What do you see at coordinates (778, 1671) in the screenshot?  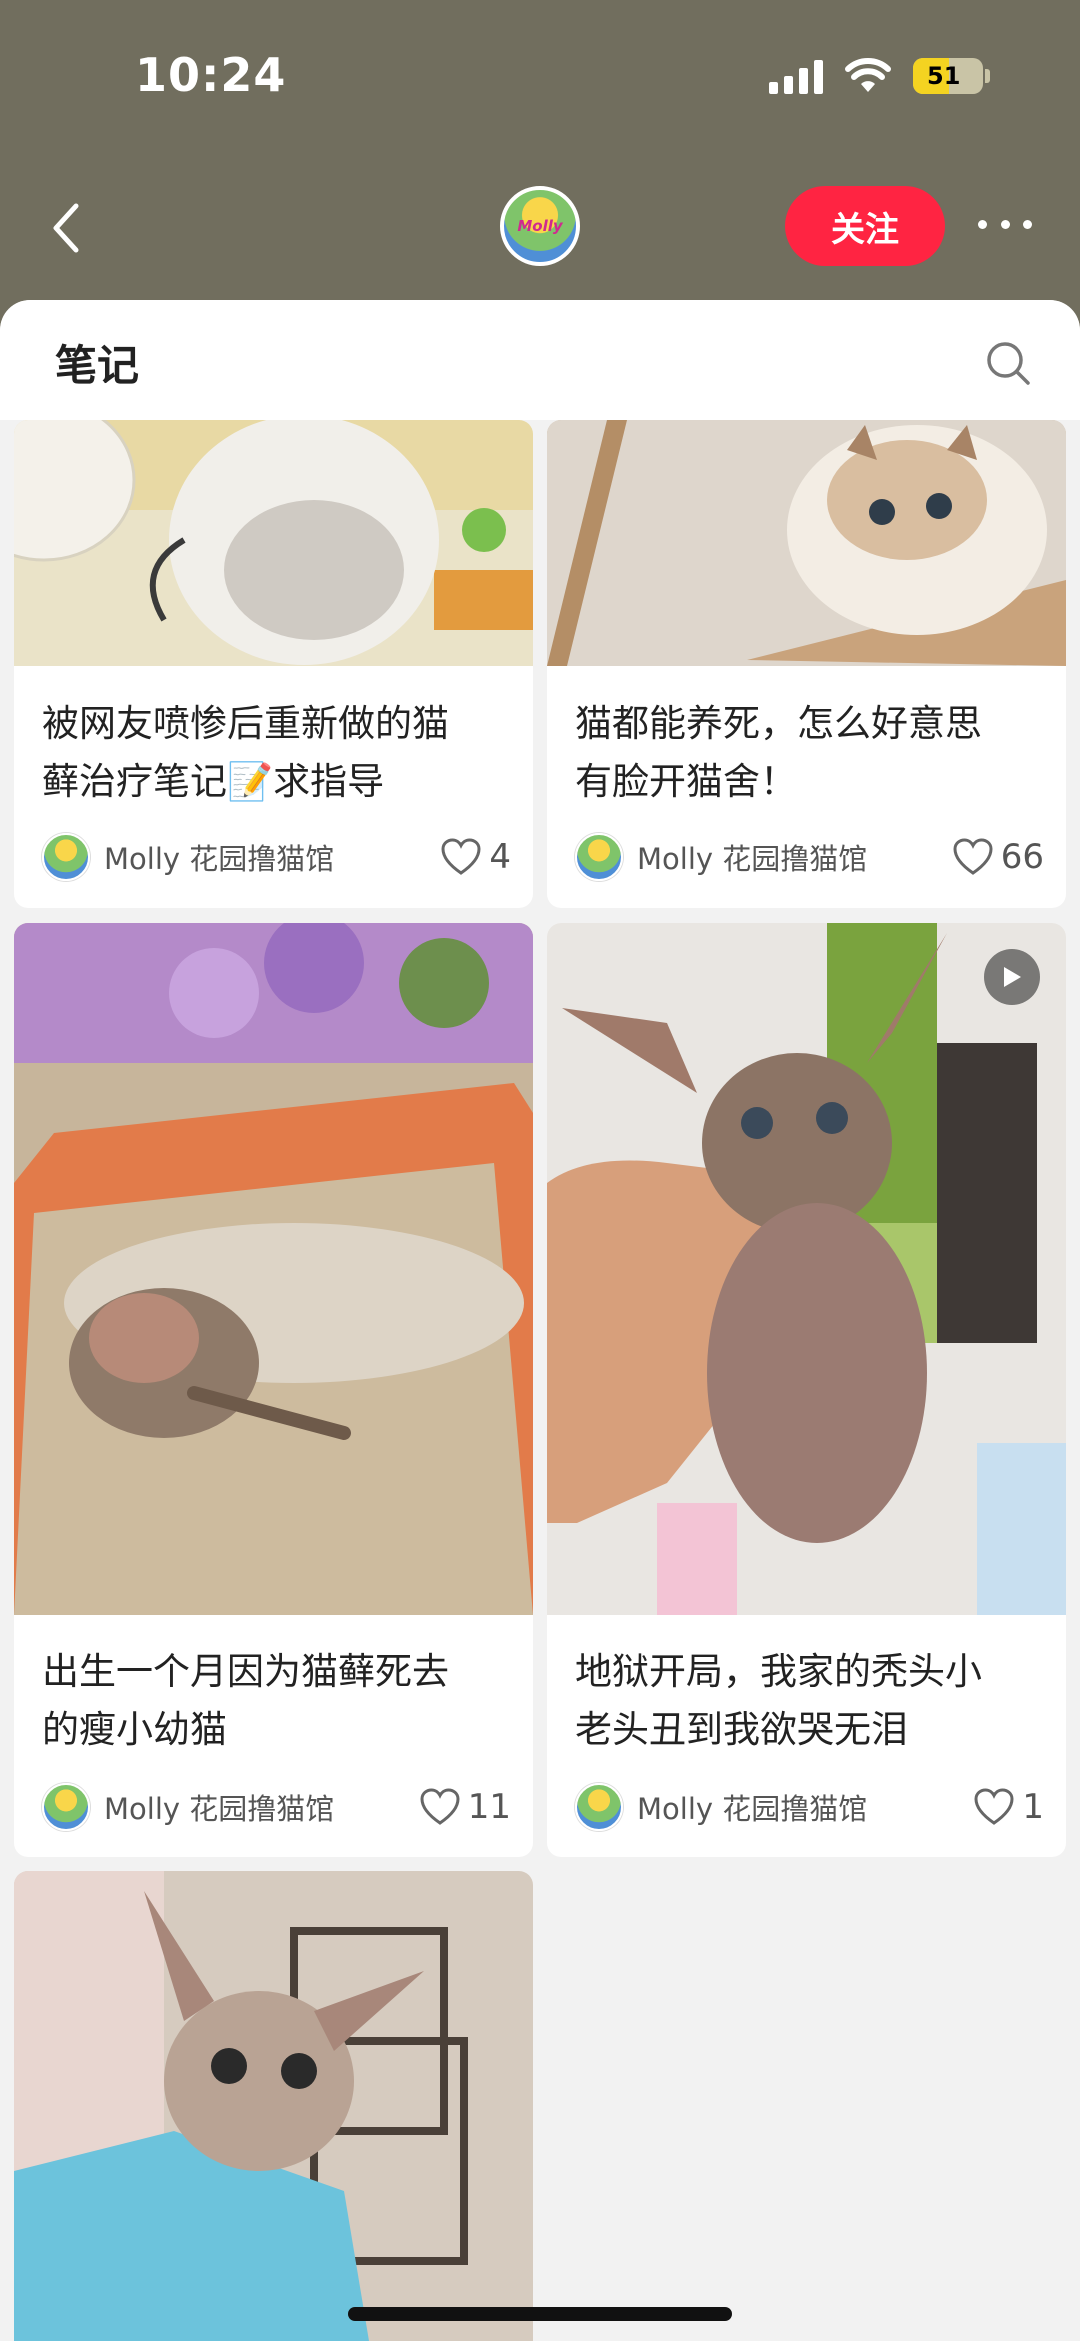 I see `note-title: 地狱开局，我家的秃头小` at bounding box center [778, 1671].